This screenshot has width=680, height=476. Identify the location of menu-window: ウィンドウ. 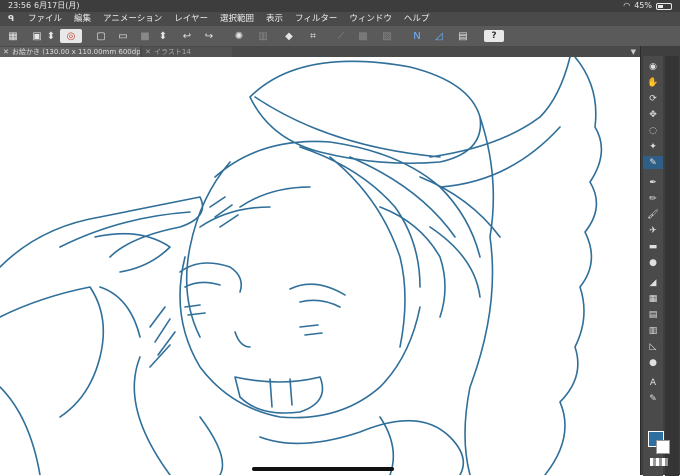
(370, 19).